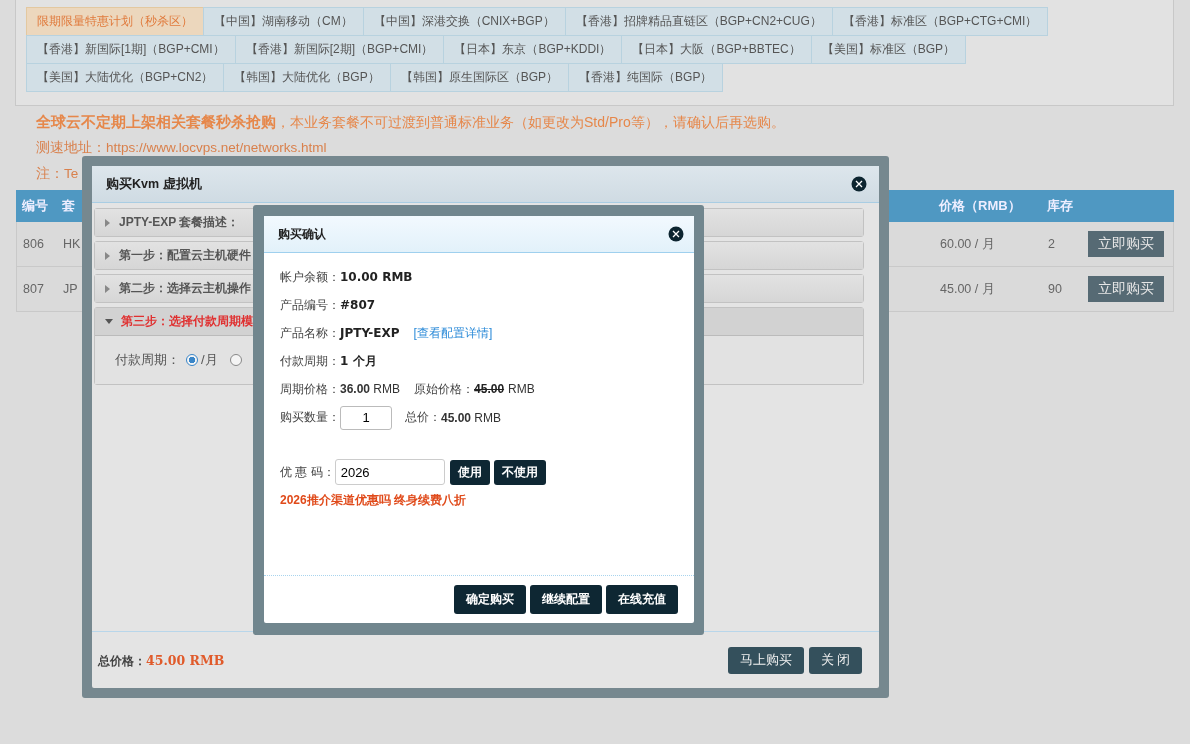 Image resolution: width=1190 pixels, height=744 pixels. What do you see at coordinates (479, 77) in the screenshot?
I see `tab: 【韩国】原生国际区（BGP）` at bounding box center [479, 77].